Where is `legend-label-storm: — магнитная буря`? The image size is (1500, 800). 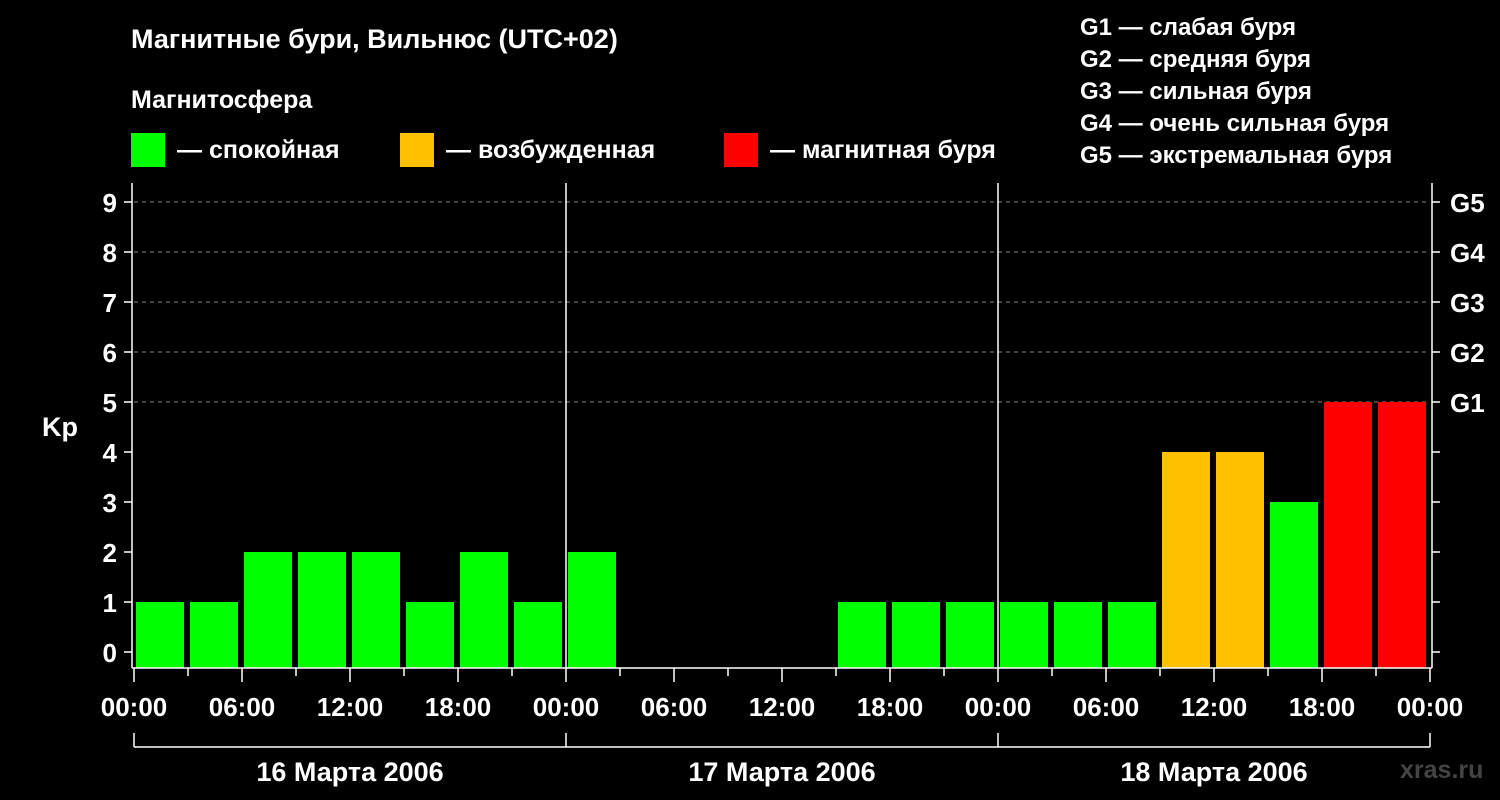 legend-label-storm: — магнитная буря is located at coordinates (883, 149).